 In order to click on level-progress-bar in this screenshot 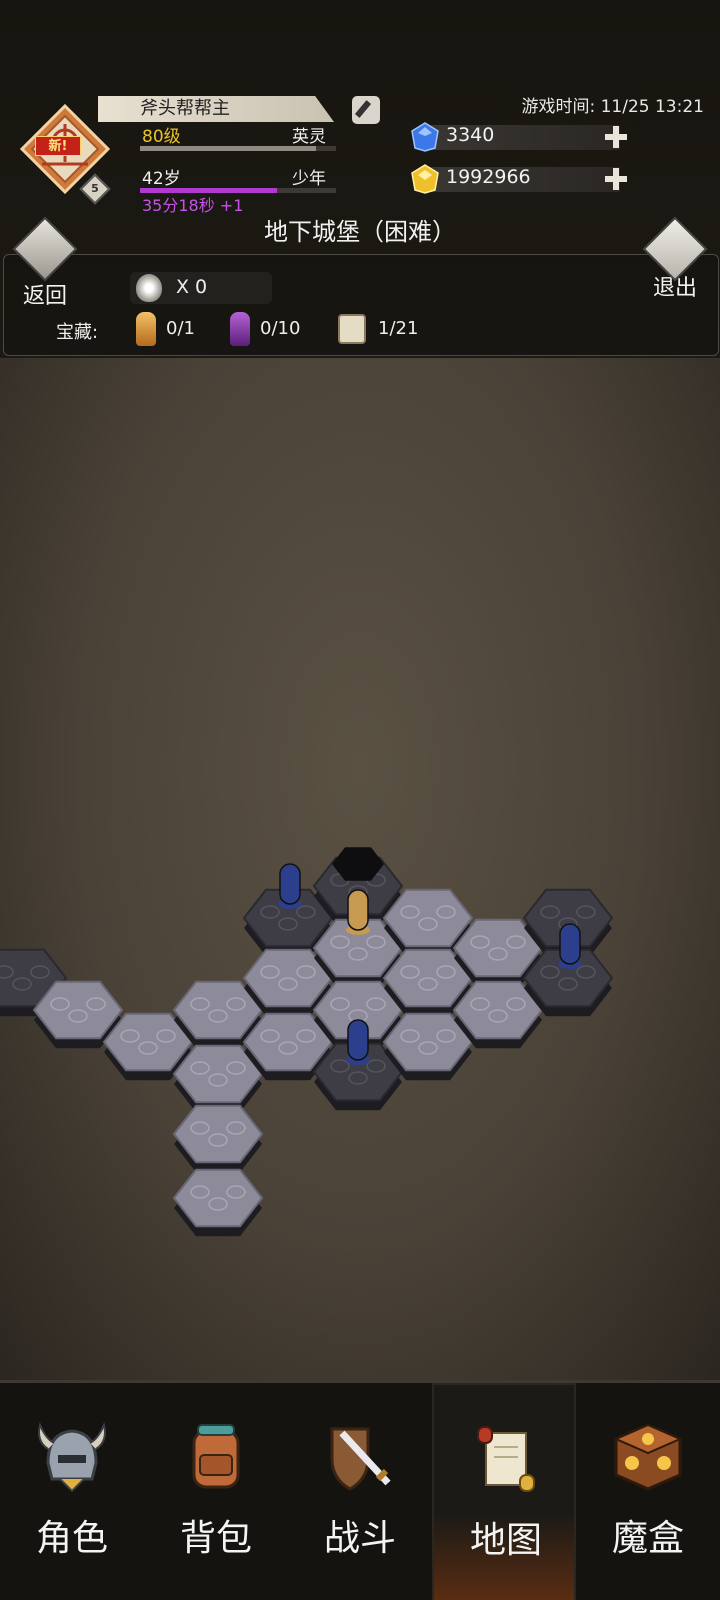, I will do `click(238, 148)`.